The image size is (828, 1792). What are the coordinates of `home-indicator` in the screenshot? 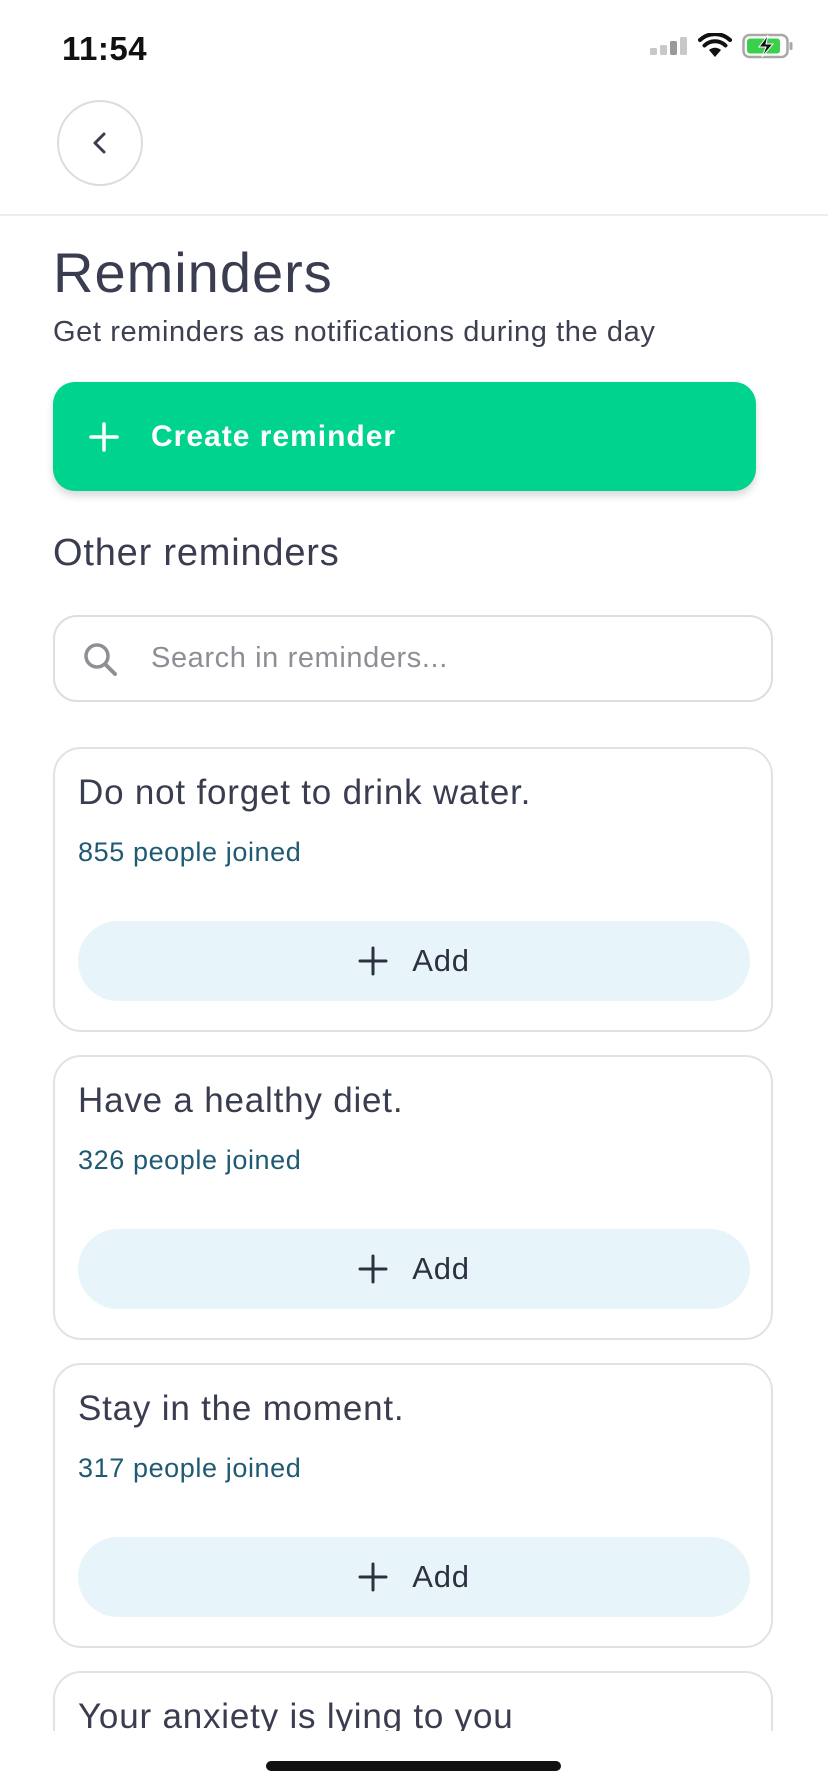 It's located at (413, 1766).